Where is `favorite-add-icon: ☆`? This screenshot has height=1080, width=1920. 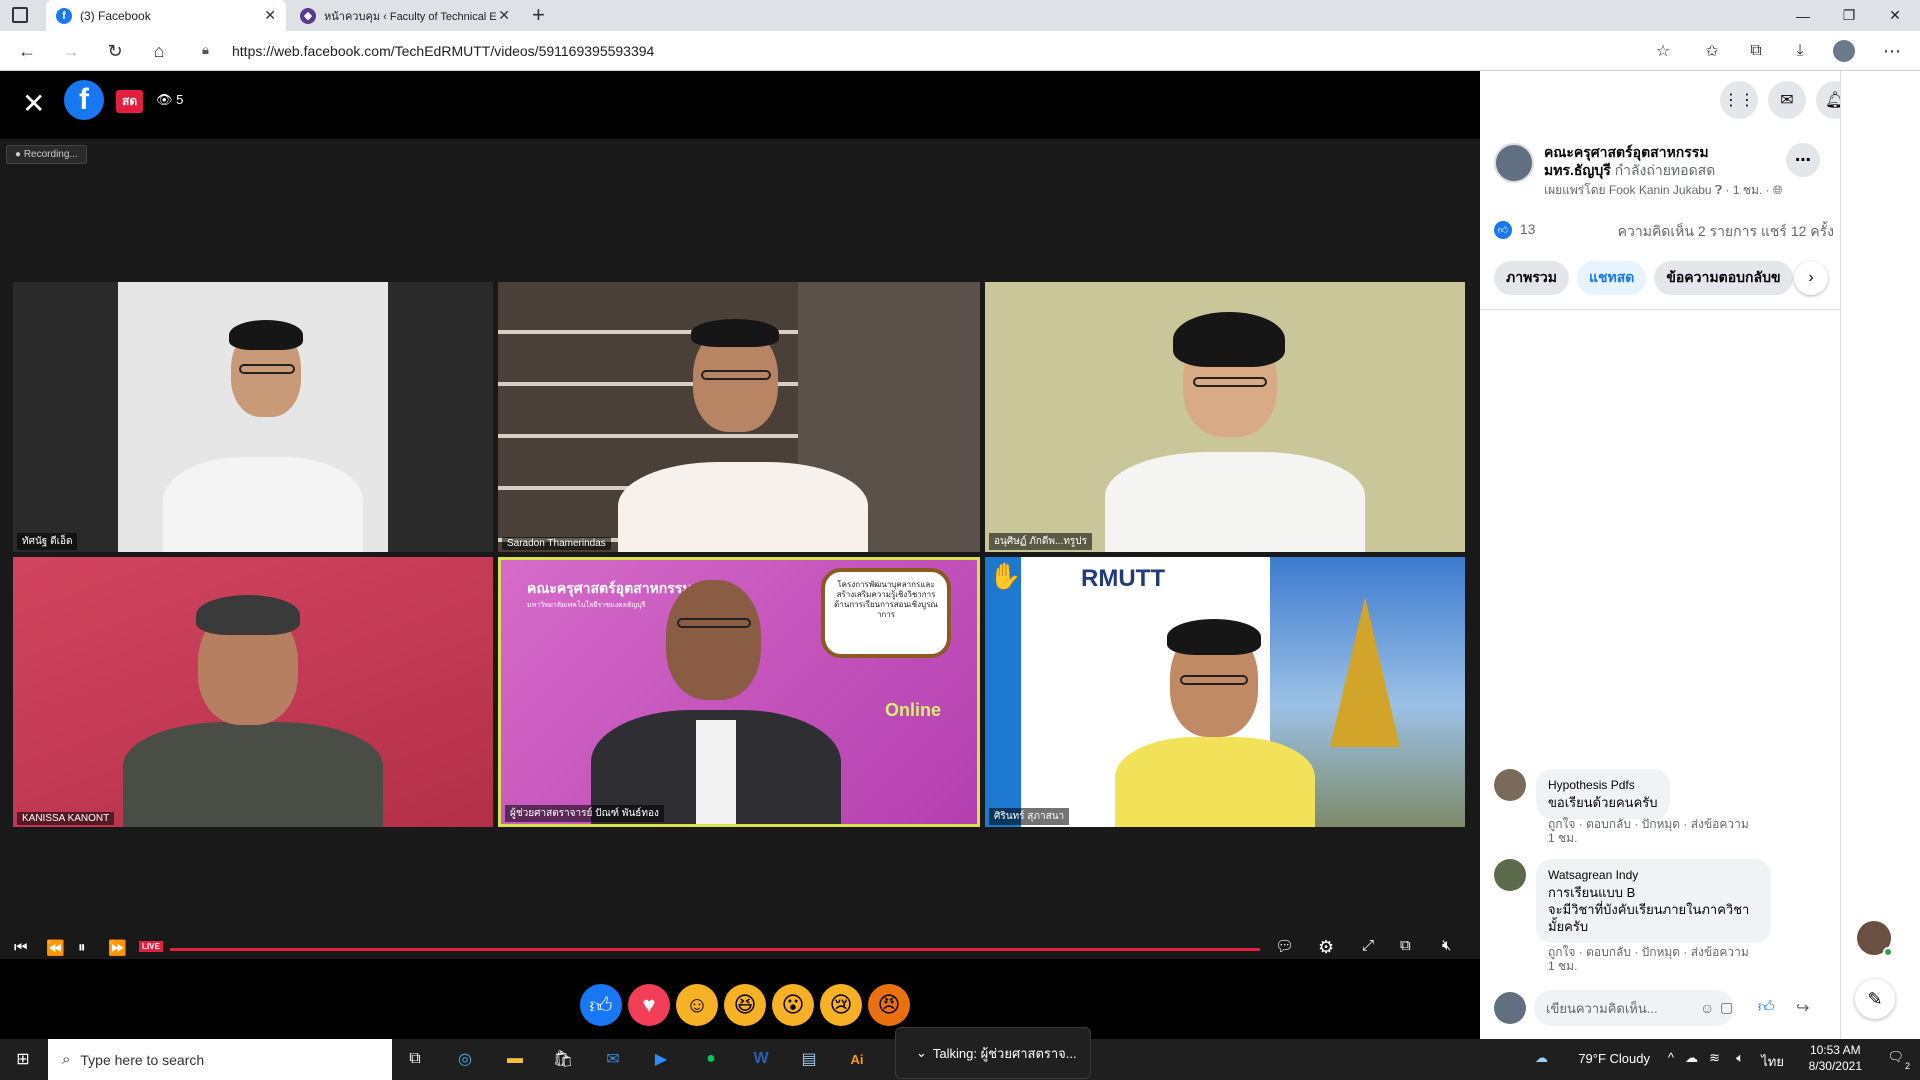
favorite-add-icon: ☆ is located at coordinates (1663, 51).